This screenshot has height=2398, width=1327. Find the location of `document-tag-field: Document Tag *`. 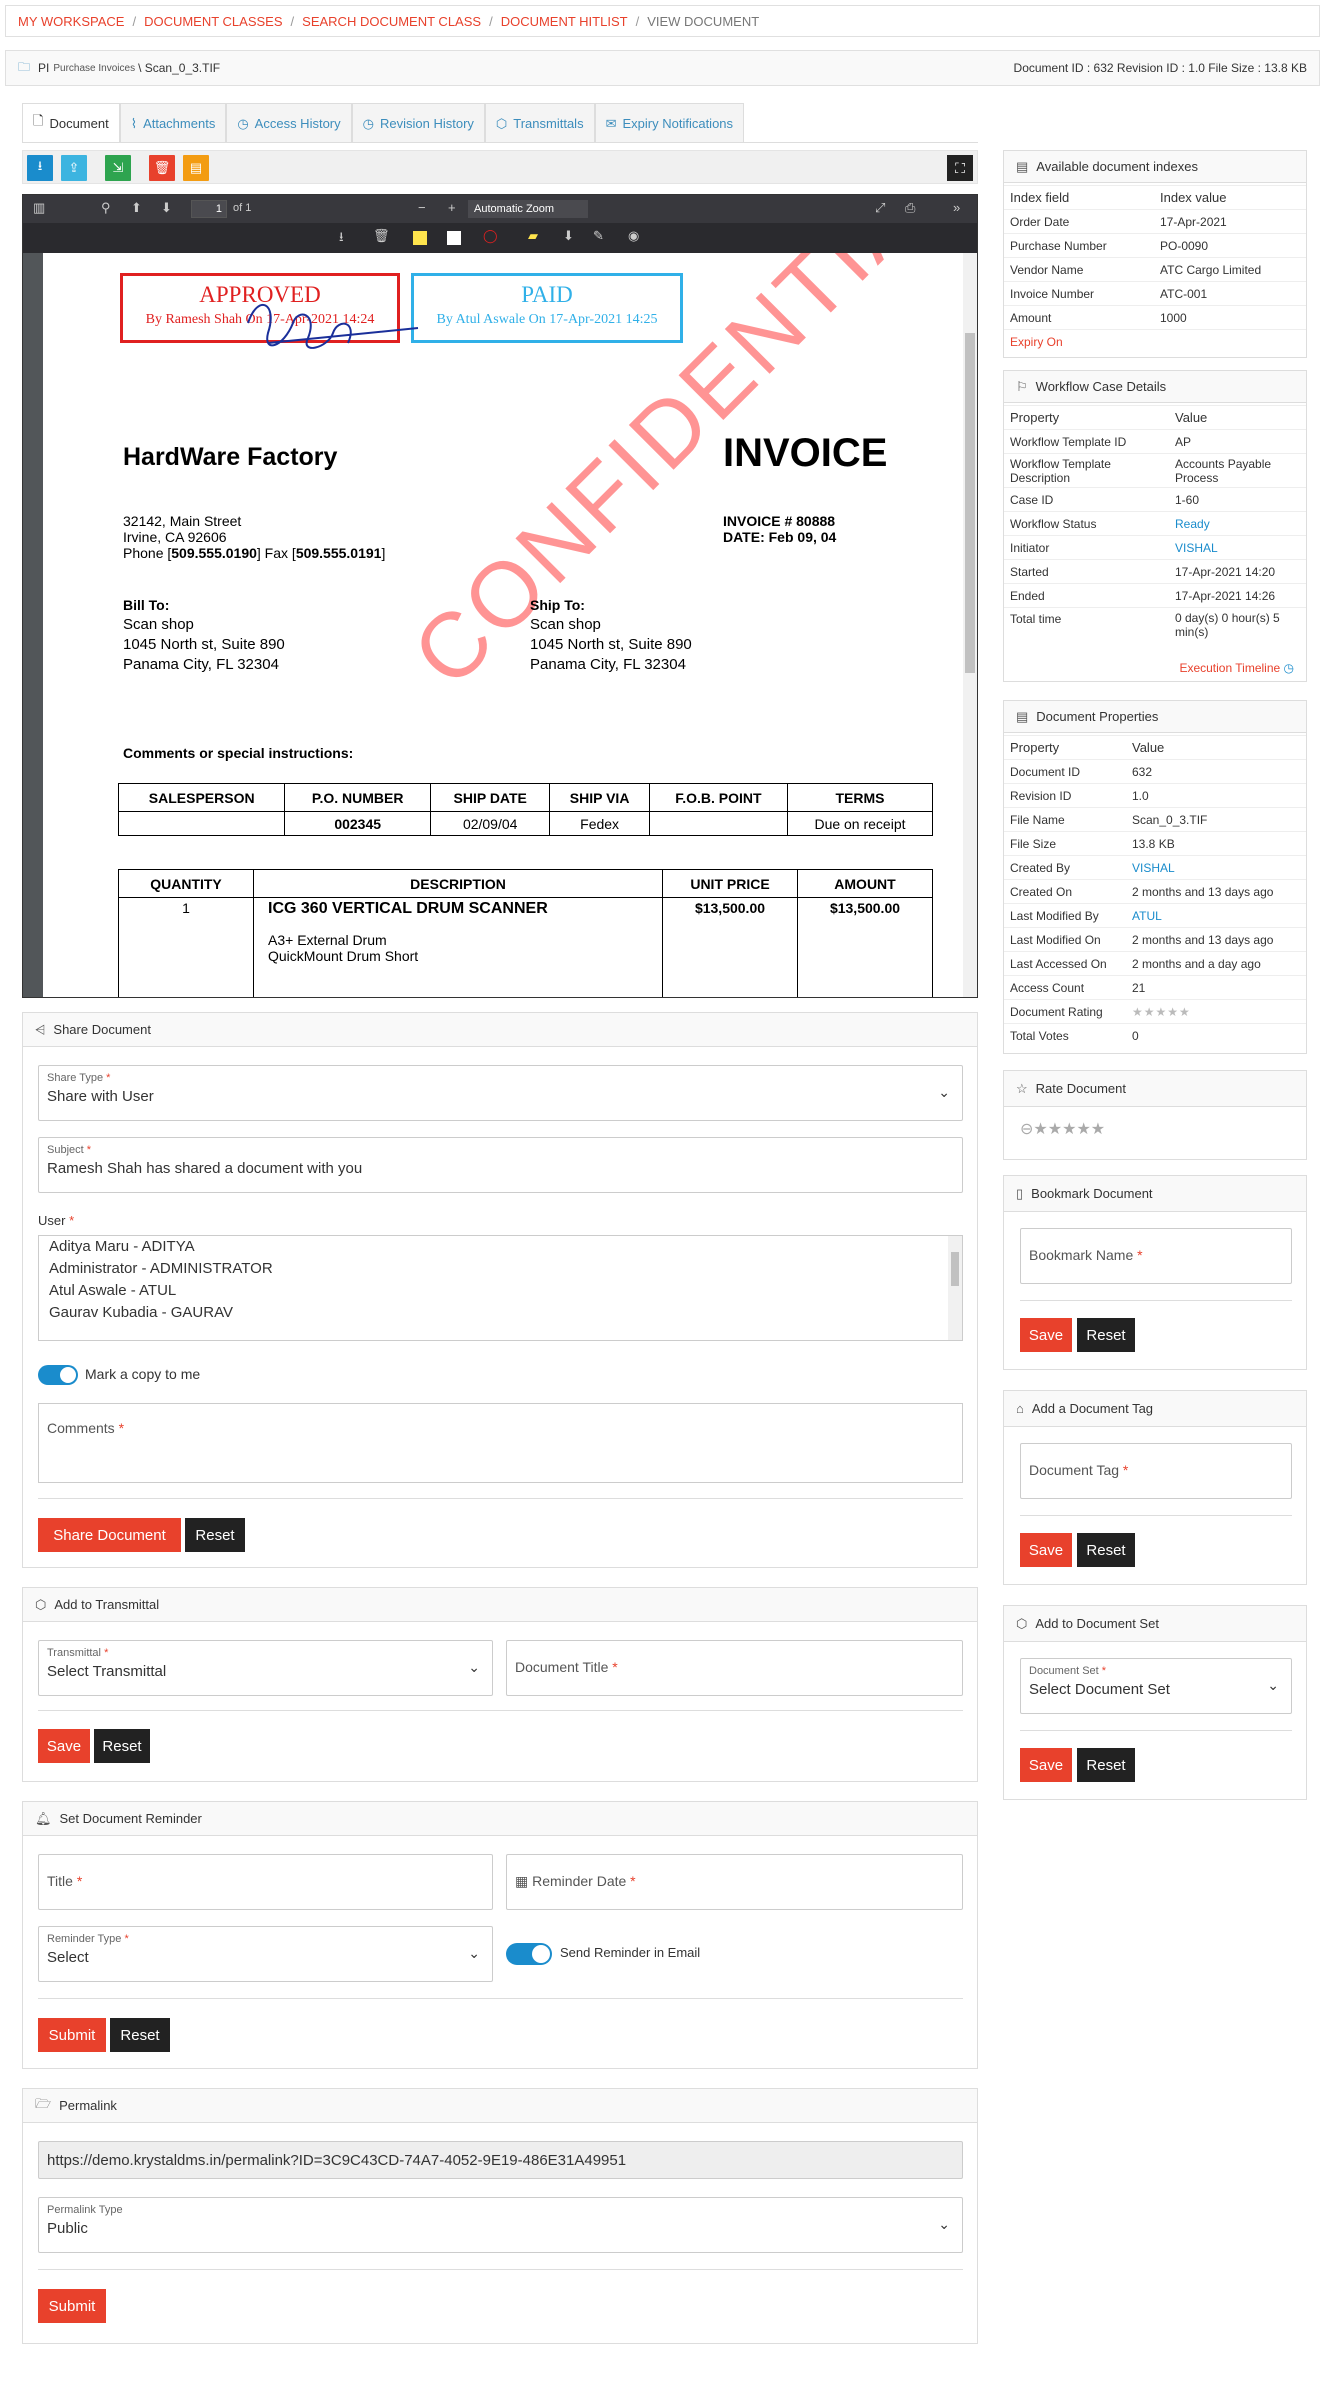

document-tag-field: Document Tag * is located at coordinates (1156, 1471).